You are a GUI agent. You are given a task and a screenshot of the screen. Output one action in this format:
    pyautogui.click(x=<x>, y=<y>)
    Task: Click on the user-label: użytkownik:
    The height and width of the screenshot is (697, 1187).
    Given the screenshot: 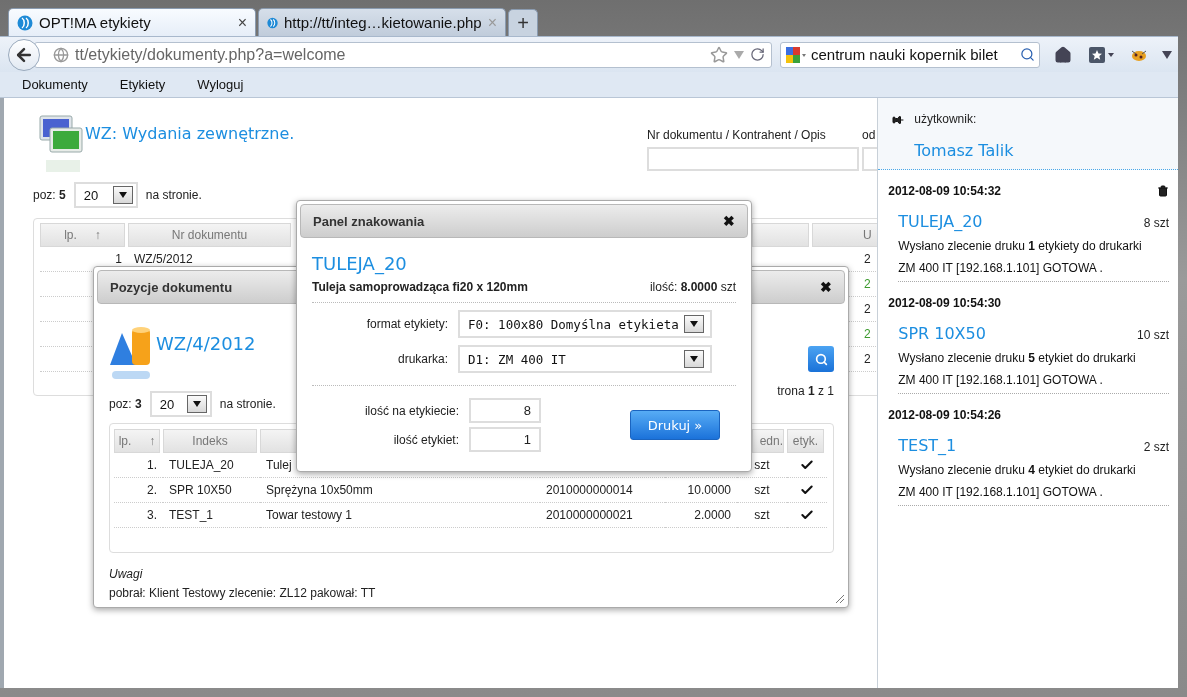 What is the action you would take?
    pyautogui.click(x=946, y=120)
    